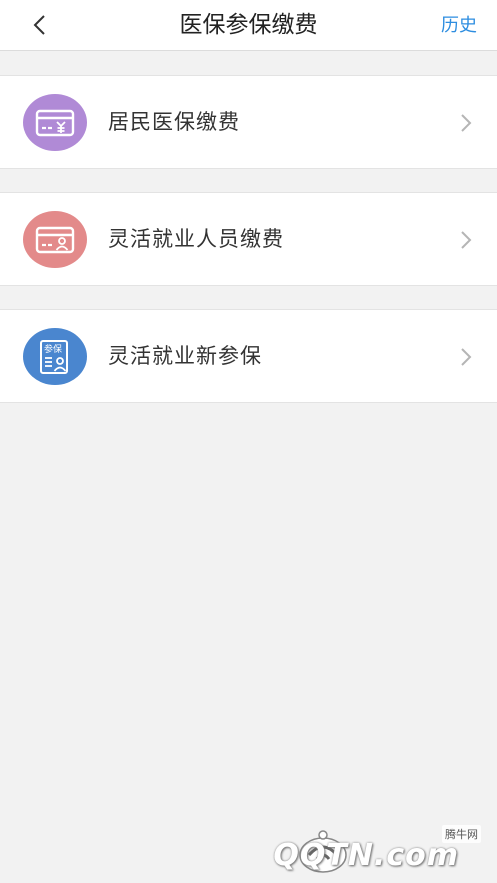 The image size is (497, 883). I want to click on list-item-resident-insurance-payment: 居民医保缴费, so click(248, 122).